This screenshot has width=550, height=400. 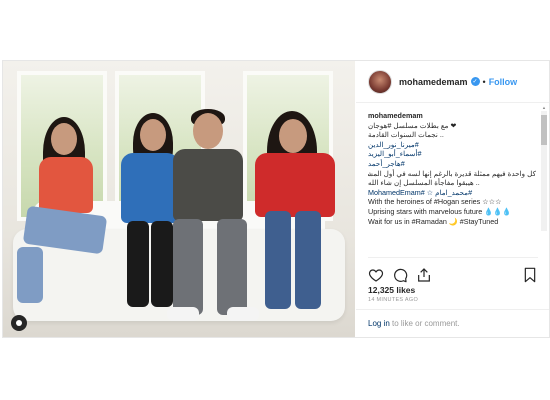 What do you see at coordinates (424, 323) in the screenshot?
I see `login-prompt-text: to like or comment.` at bounding box center [424, 323].